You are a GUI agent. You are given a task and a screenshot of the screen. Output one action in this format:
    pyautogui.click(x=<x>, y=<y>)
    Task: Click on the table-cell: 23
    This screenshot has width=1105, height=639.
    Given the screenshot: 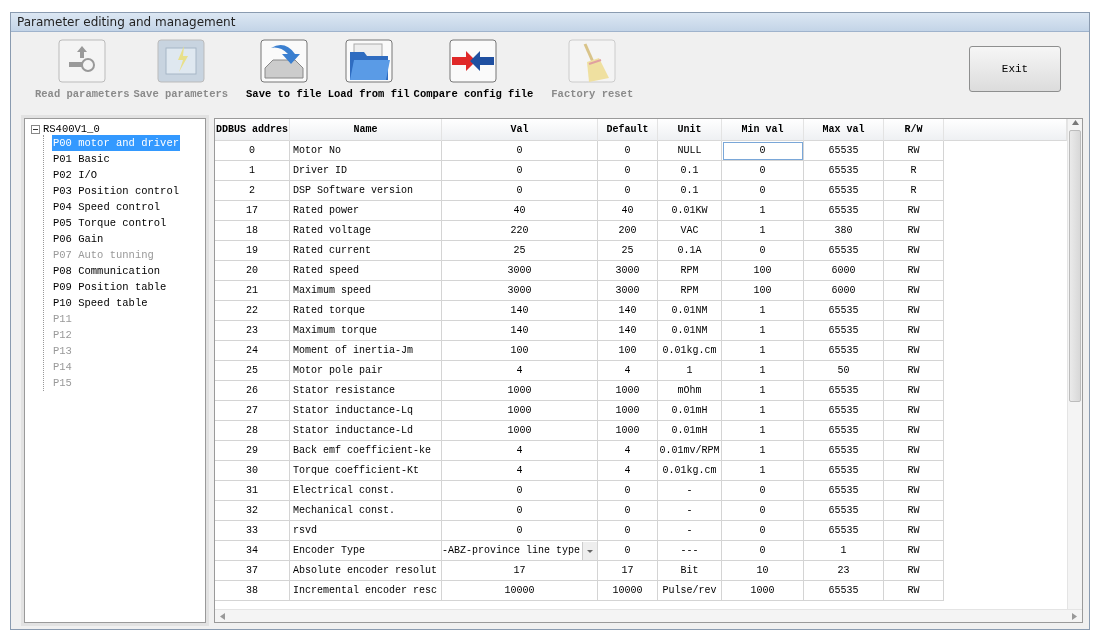 What is the action you would take?
    pyautogui.click(x=252, y=331)
    